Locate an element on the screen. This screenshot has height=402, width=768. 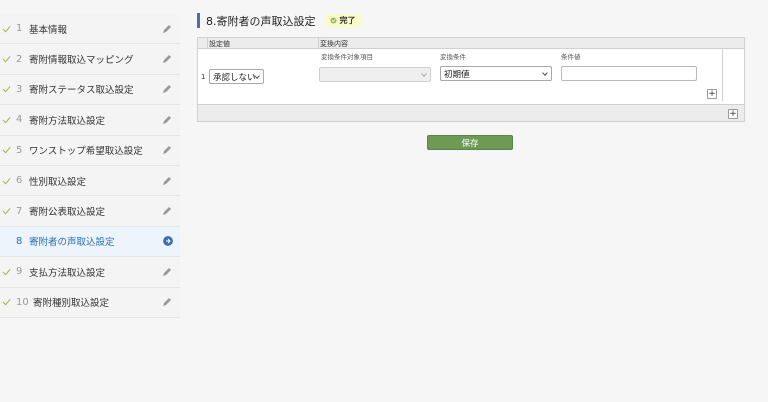
step-number: 4 is located at coordinates (19, 120).